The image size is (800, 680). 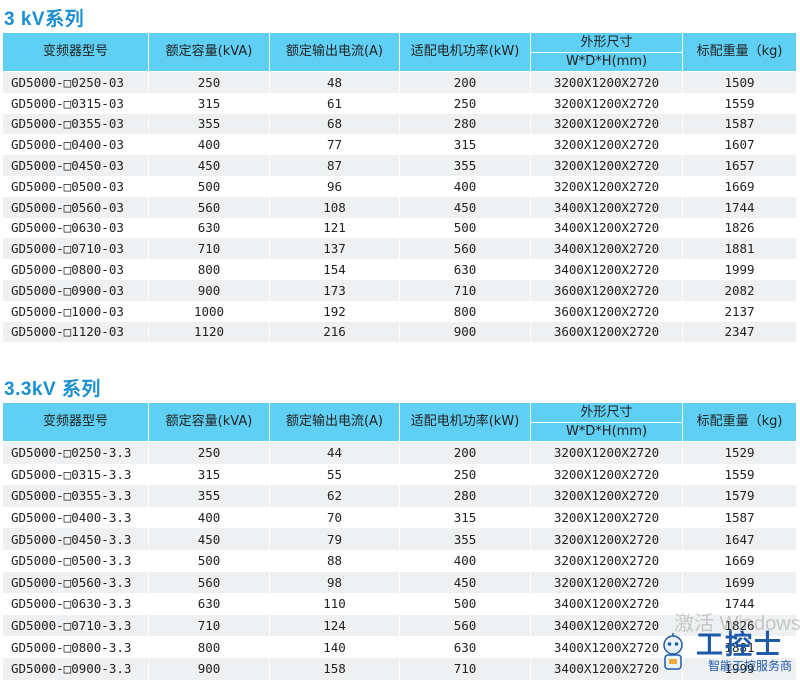 What do you see at coordinates (334, 332) in the screenshot?
I see `cell-current: 216` at bounding box center [334, 332].